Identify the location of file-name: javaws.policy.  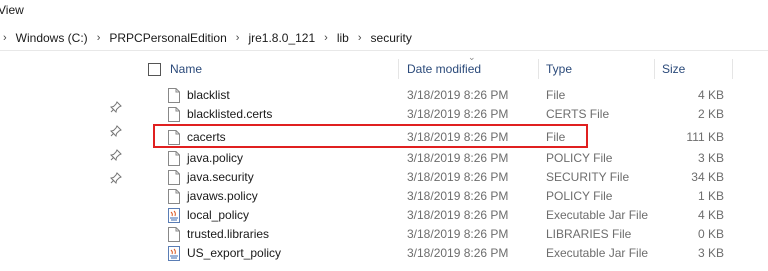
(222, 196).